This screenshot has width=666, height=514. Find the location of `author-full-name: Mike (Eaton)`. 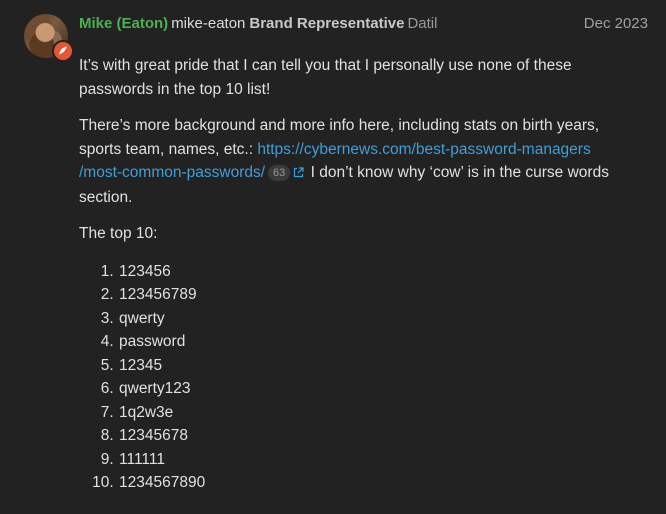

author-full-name: Mike (Eaton) is located at coordinates (123, 23).